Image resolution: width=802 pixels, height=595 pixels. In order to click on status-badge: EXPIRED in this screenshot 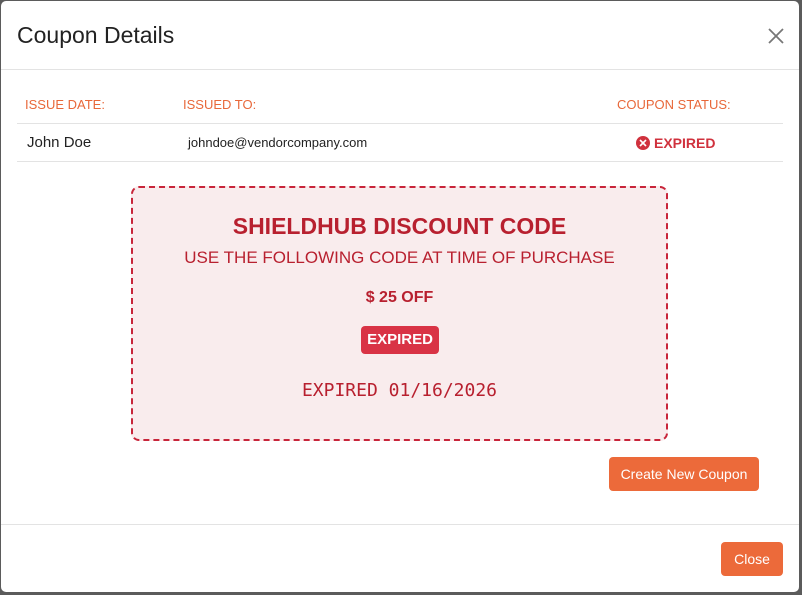, I will do `click(675, 143)`.